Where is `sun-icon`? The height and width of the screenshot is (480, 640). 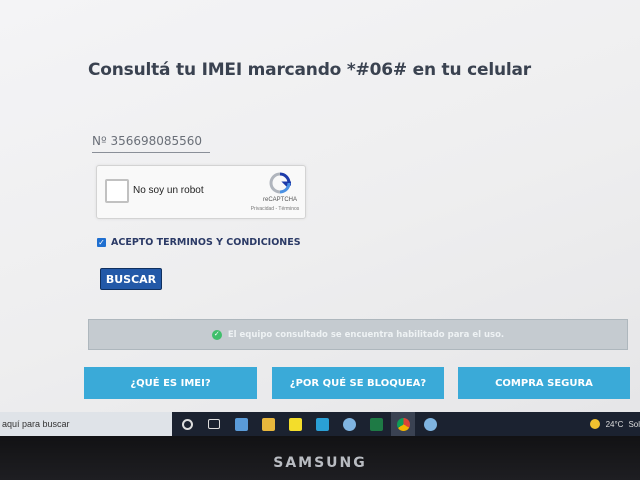
sun-icon is located at coordinates (594, 424).